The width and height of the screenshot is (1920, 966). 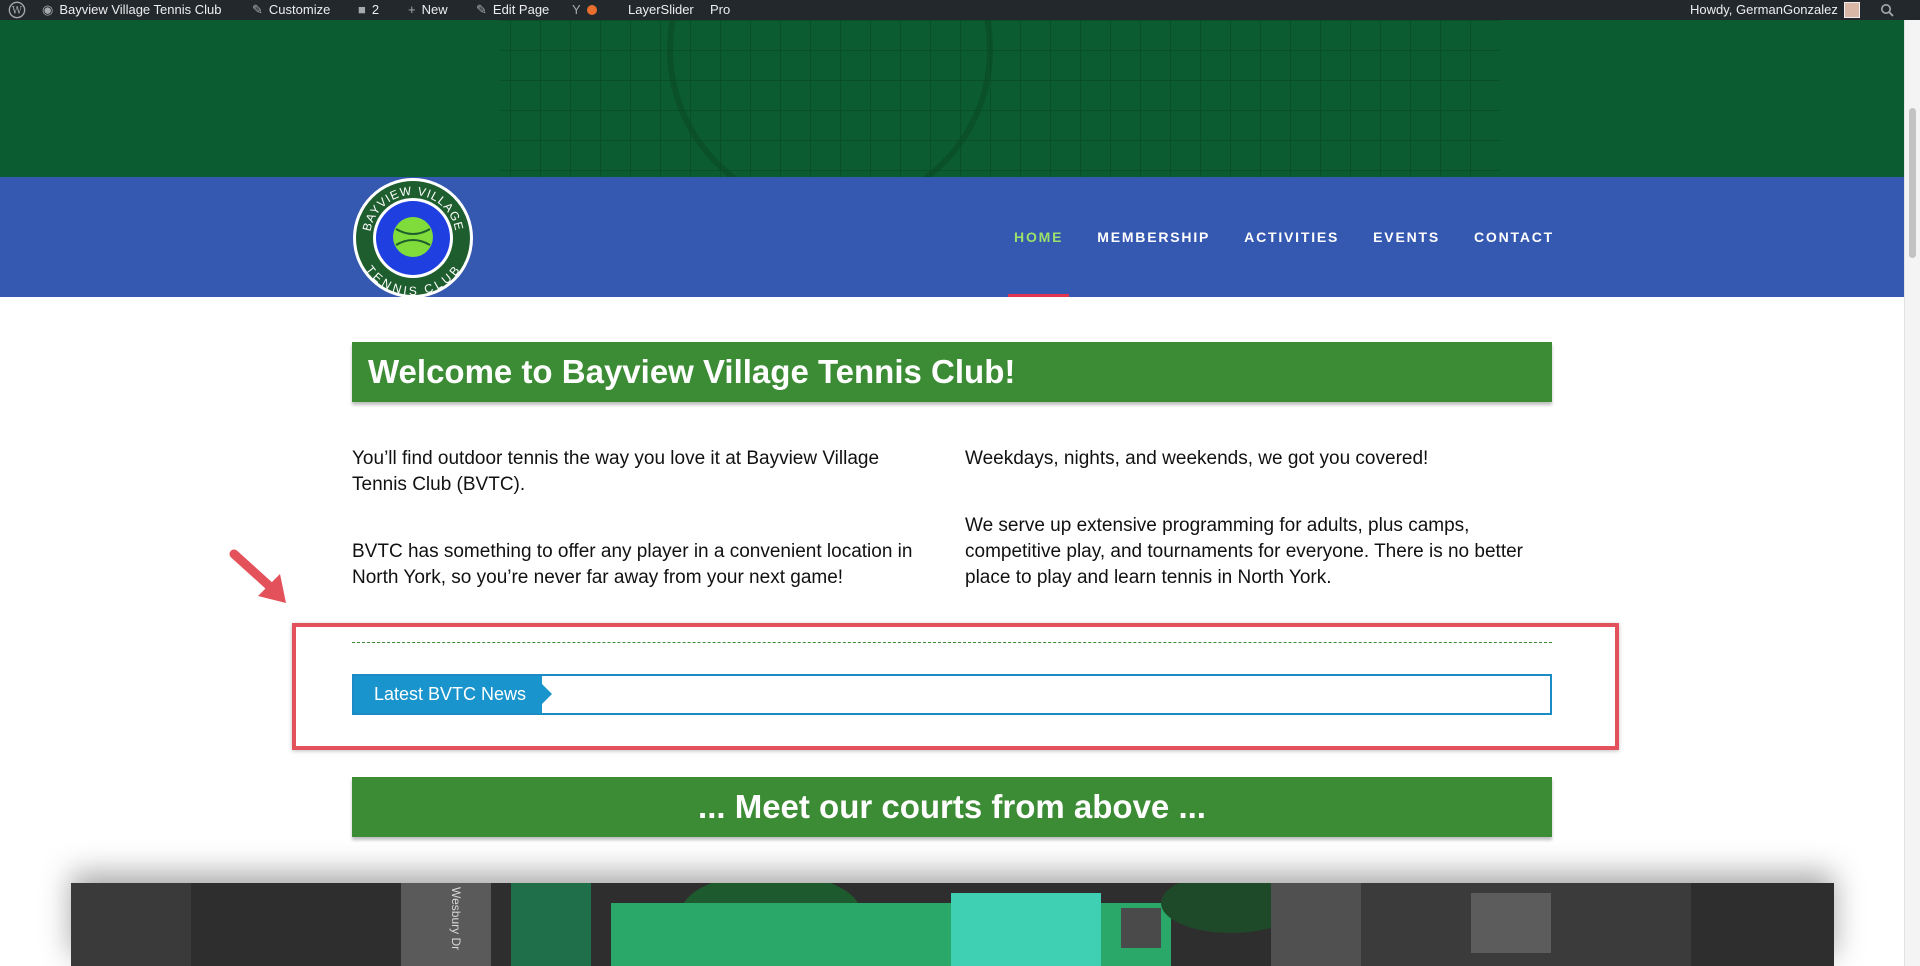 I want to click on annotation-arrow-icon, so click(x=257, y=576).